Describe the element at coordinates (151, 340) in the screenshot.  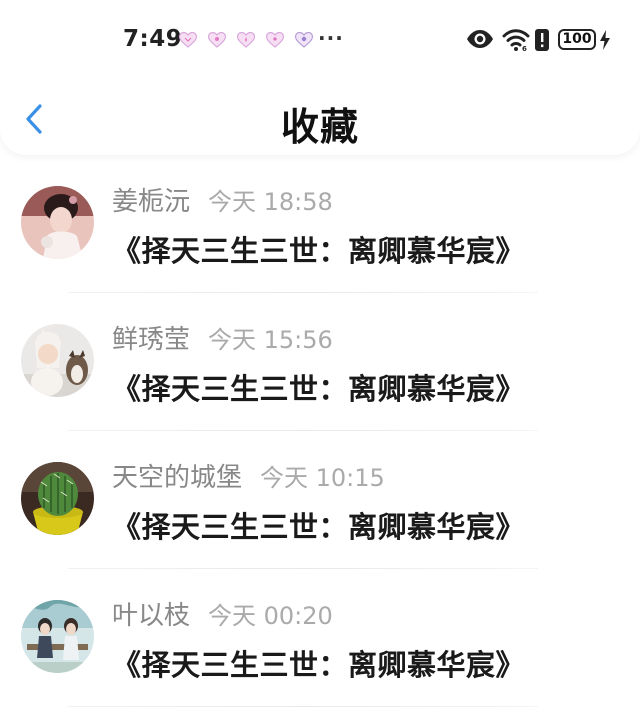
I see `user-name: 鲜琇莹` at that location.